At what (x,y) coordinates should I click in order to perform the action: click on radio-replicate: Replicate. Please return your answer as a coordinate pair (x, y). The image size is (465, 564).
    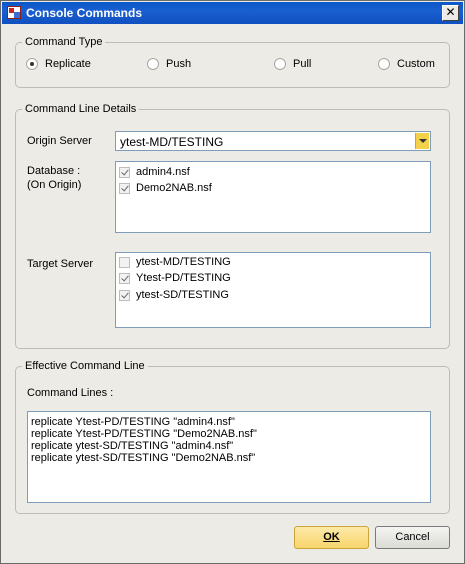
    Looking at the image, I should click on (58, 64).